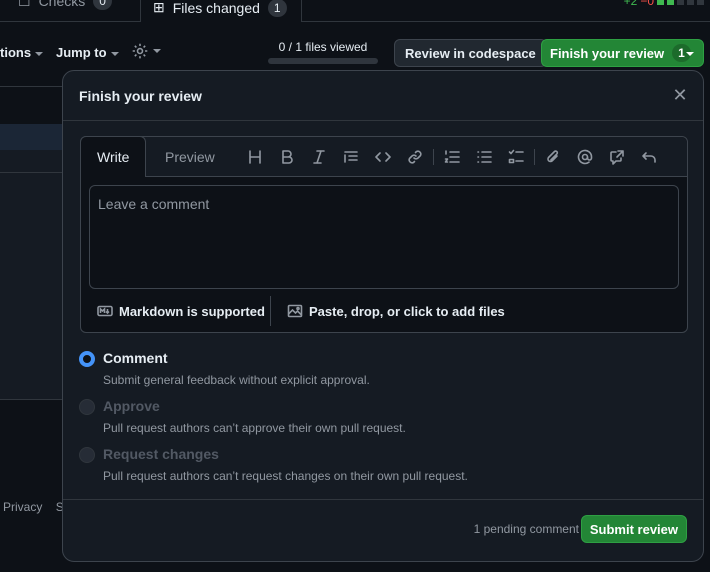 The image size is (710, 572). I want to click on paperclip-icon, so click(553, 157).